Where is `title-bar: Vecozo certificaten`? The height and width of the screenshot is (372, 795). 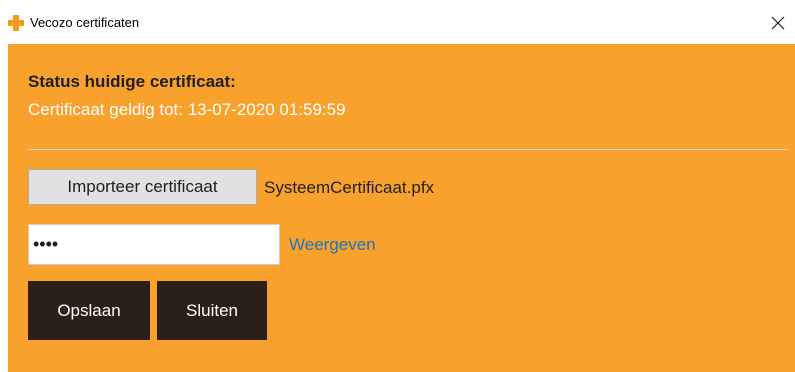
title-bar: Vecozo certificaten is located at coordinates (397, 22).